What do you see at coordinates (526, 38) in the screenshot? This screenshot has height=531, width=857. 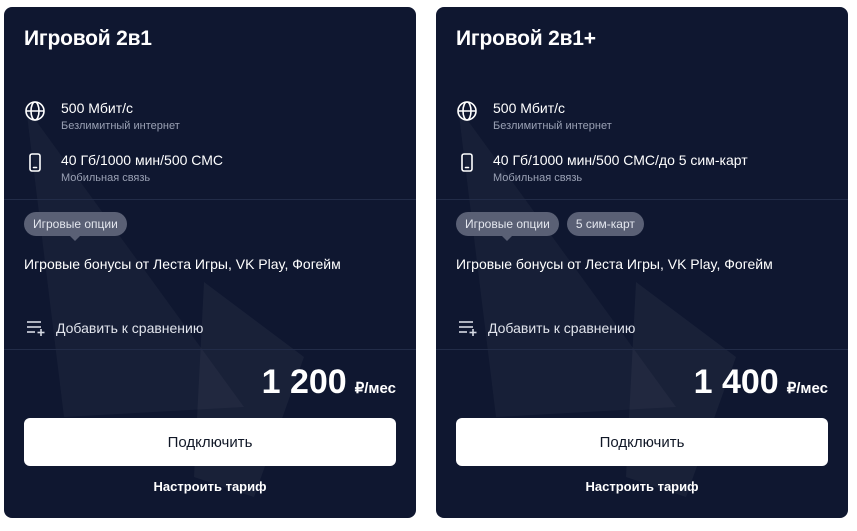 I see `tariff-title: Игровой 2в1+` at bounding box center [526, 38].